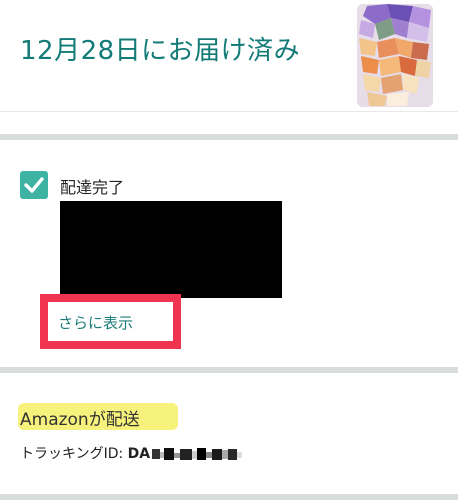  I want to click on shipper-suffix: が配送, so click(114, 420).